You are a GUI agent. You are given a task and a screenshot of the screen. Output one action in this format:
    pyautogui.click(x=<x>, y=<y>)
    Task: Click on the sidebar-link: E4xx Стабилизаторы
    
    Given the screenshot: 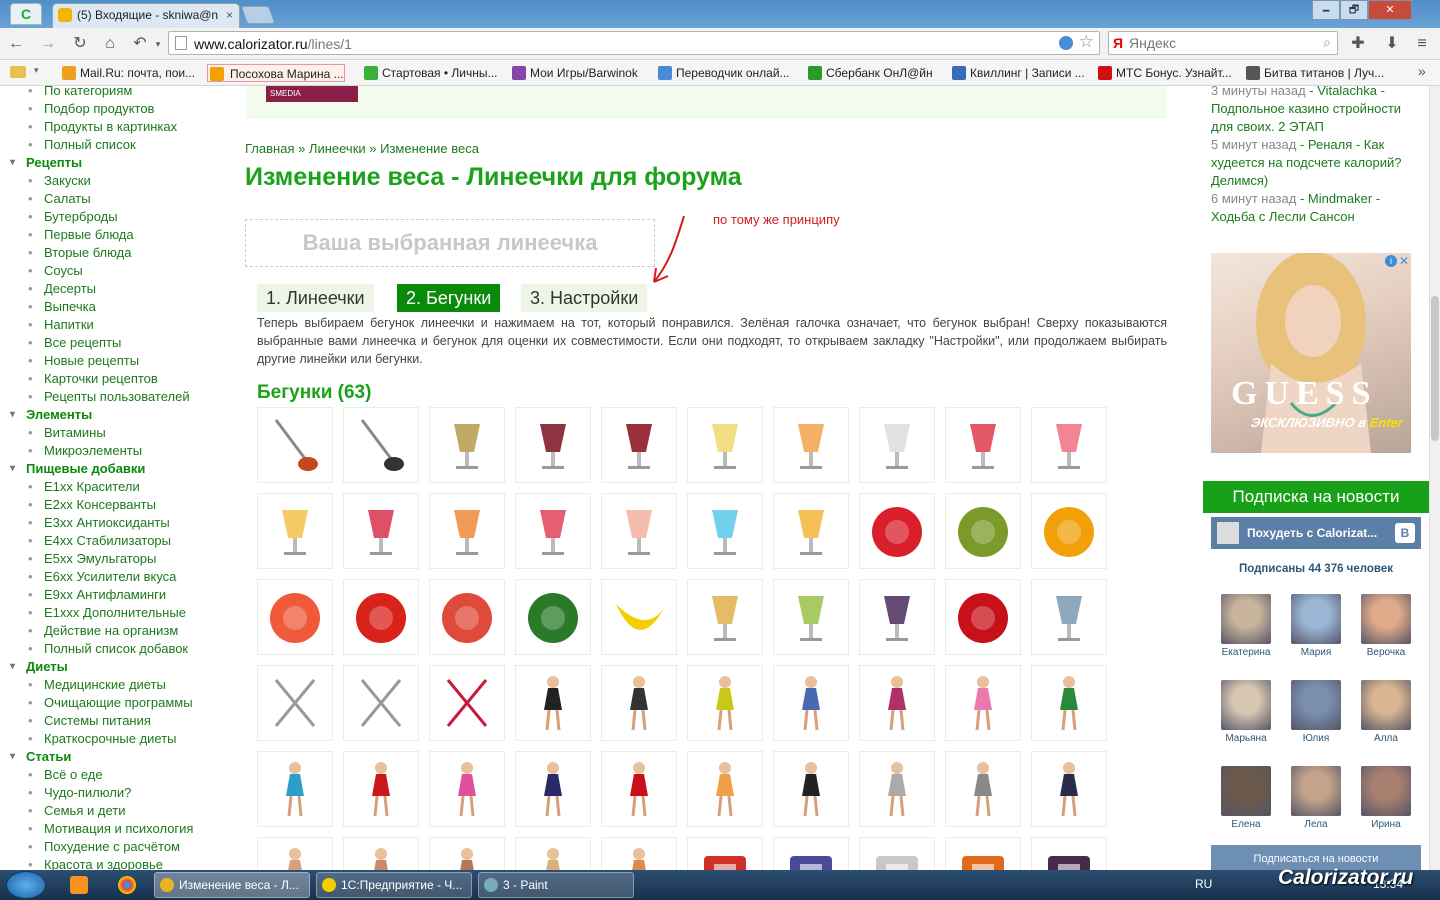 What is the action you would take?
    pyautogui.click(x=99, y=541)
    